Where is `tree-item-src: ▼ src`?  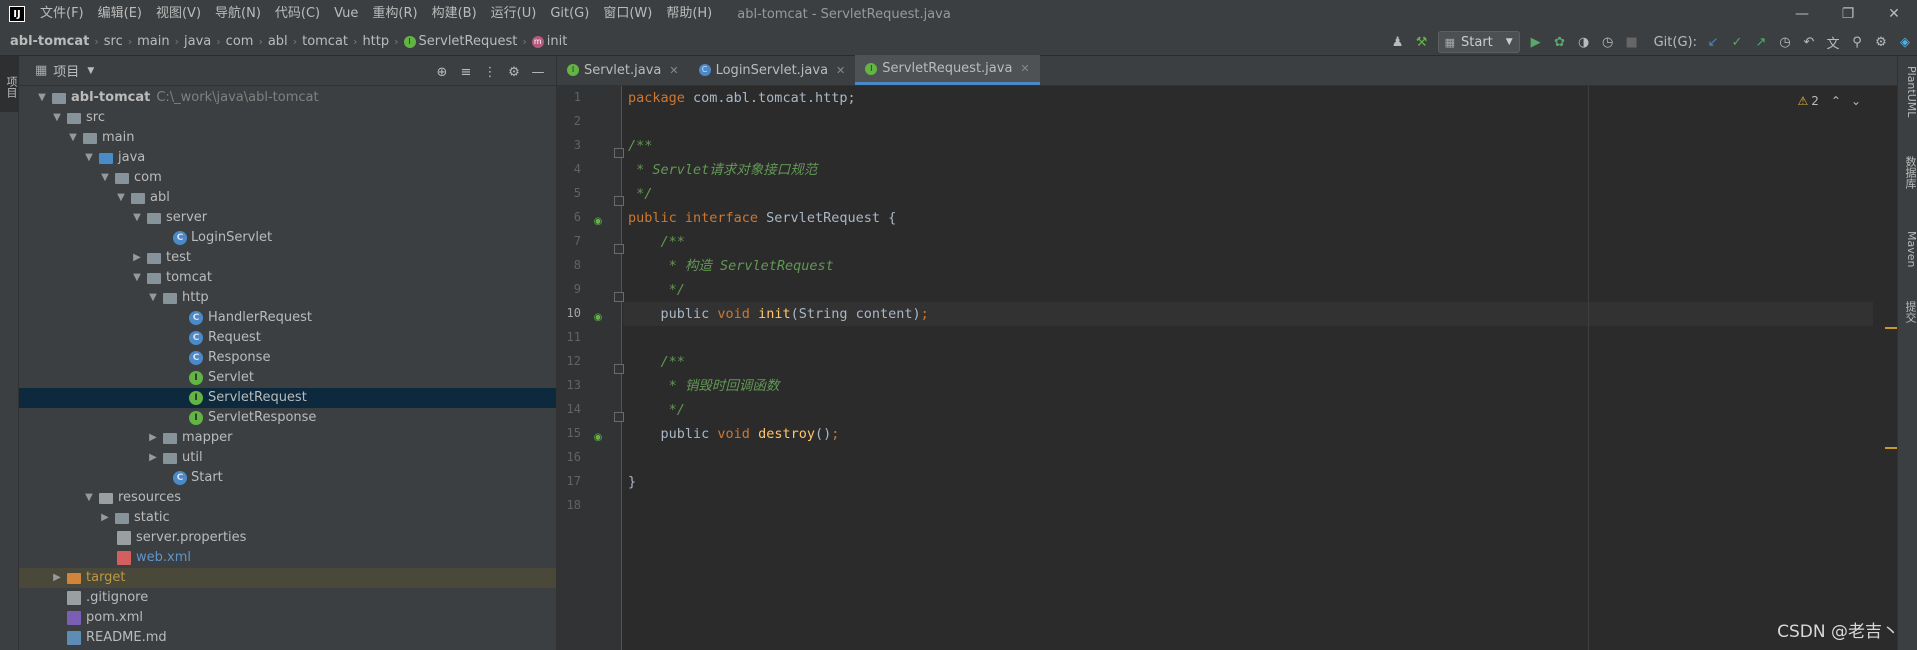 tree-item-src: ▼ src is located at coordinates (287, 118).